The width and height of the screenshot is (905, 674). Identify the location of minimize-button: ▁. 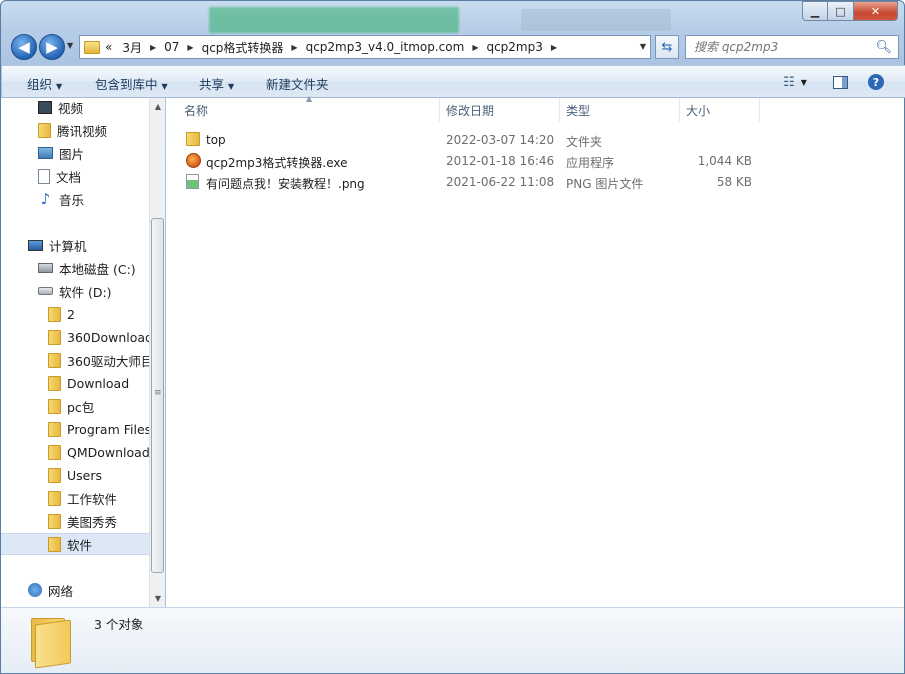
(815, 11).